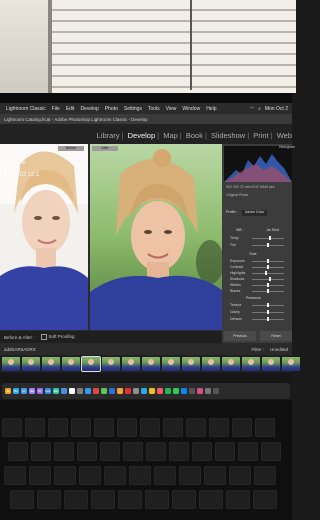 This screenshot has height=520, width=320. I want to click on previous-button: Previous, so click(240, 336).